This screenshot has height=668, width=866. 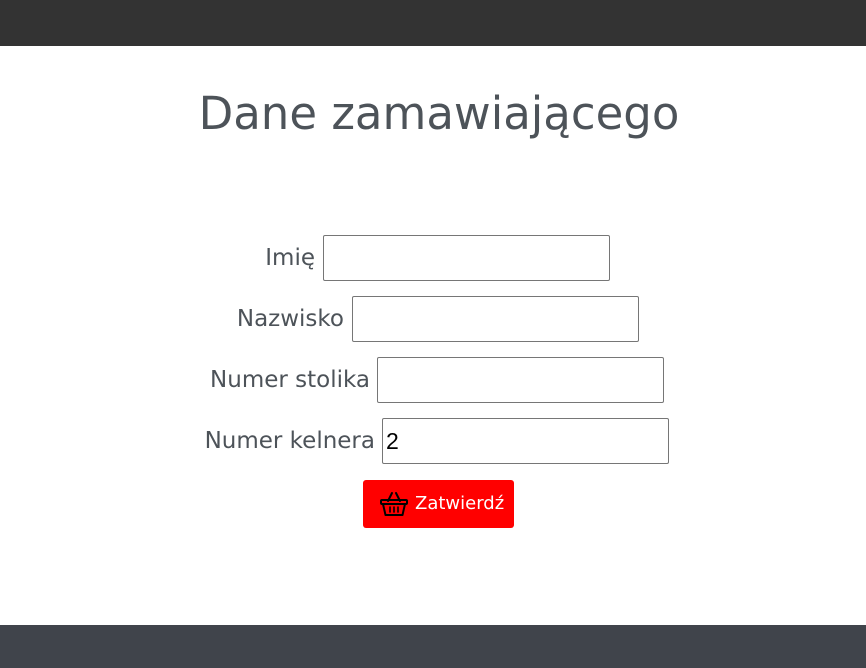 What do you see at coordinates (520, 380) in the screenshot?
I see `table-number-input` at bounding box center [520, 380].